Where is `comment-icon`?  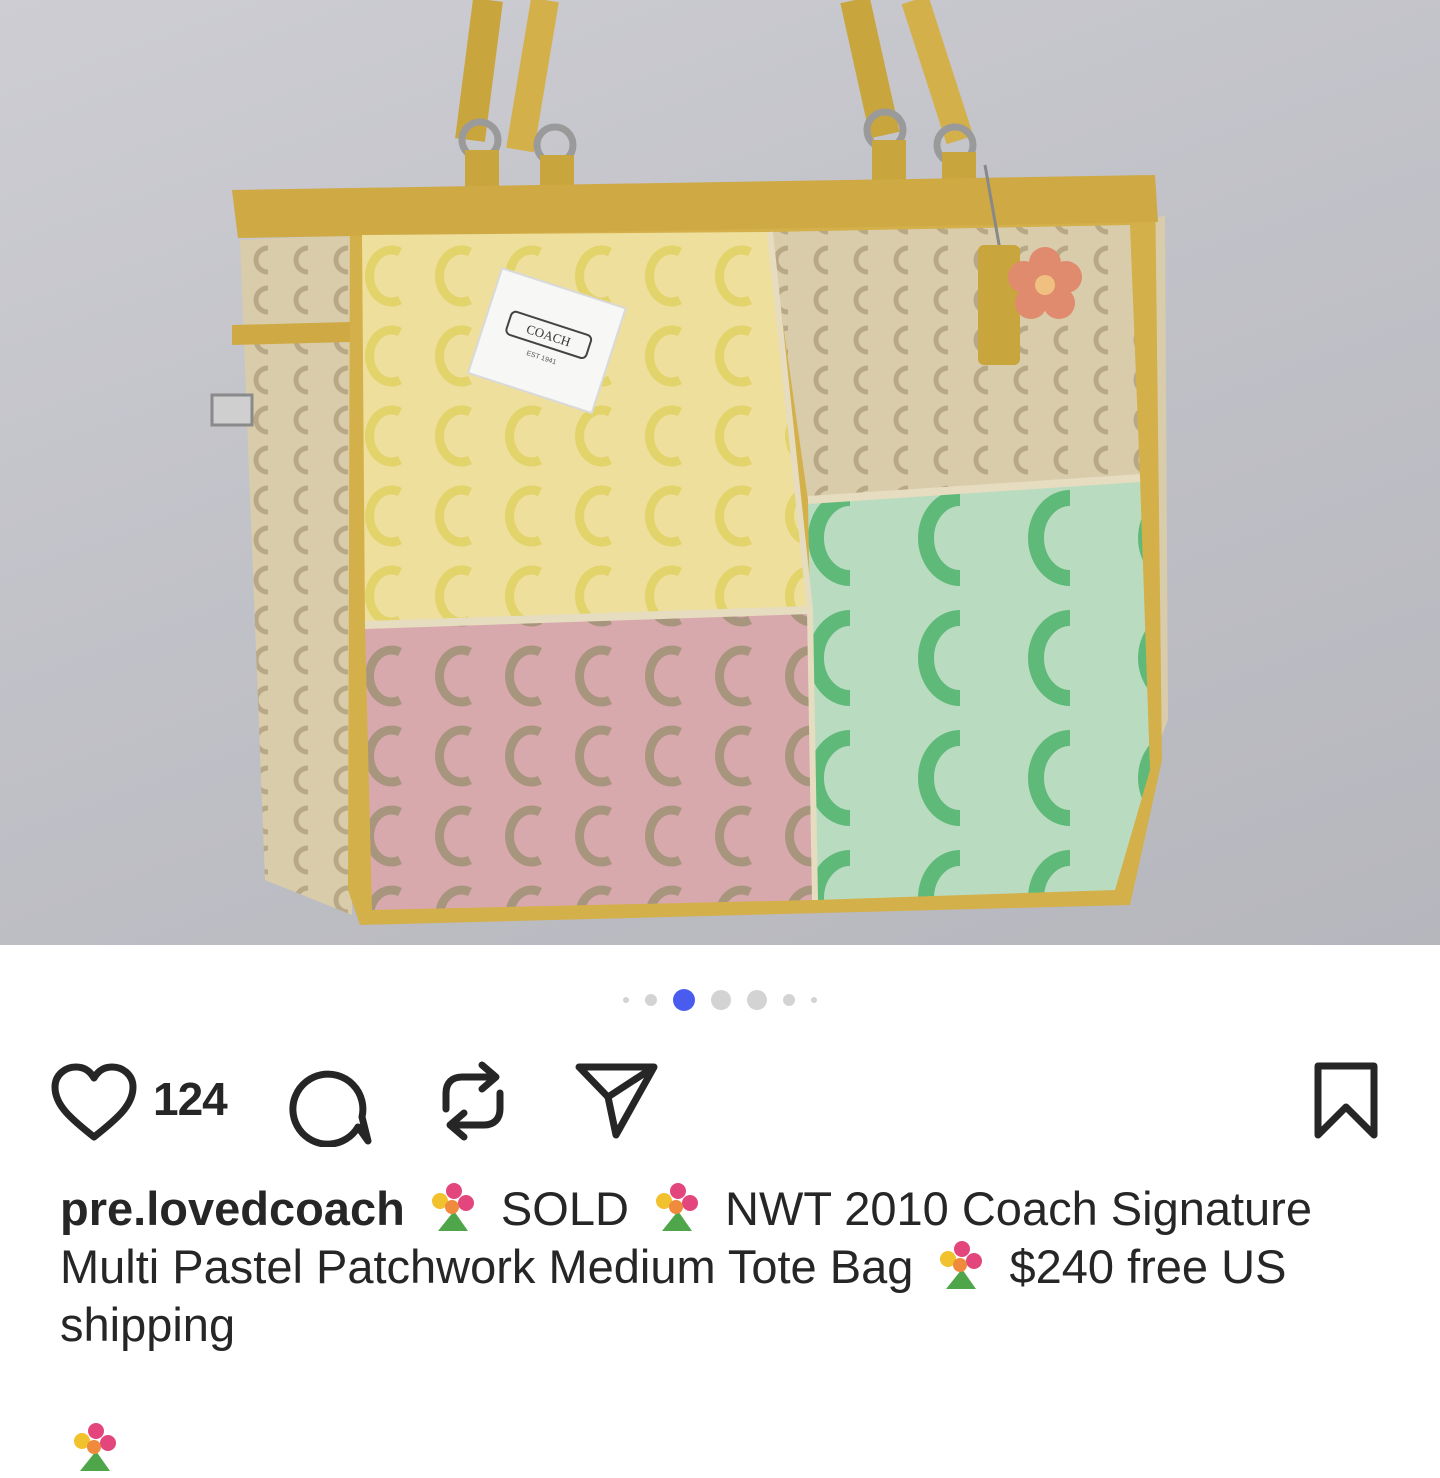 comment-icon is located at coordinates (330, 1105).